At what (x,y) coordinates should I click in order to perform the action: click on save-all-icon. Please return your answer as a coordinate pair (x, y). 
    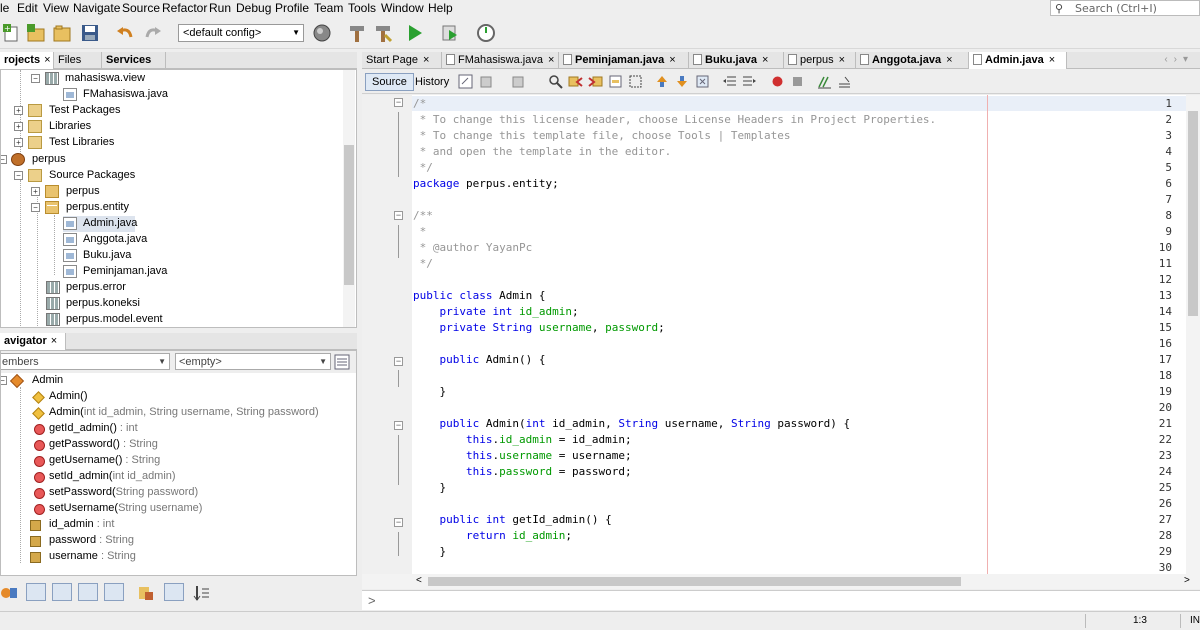
    Looking at the image, I should click on (90, 33).